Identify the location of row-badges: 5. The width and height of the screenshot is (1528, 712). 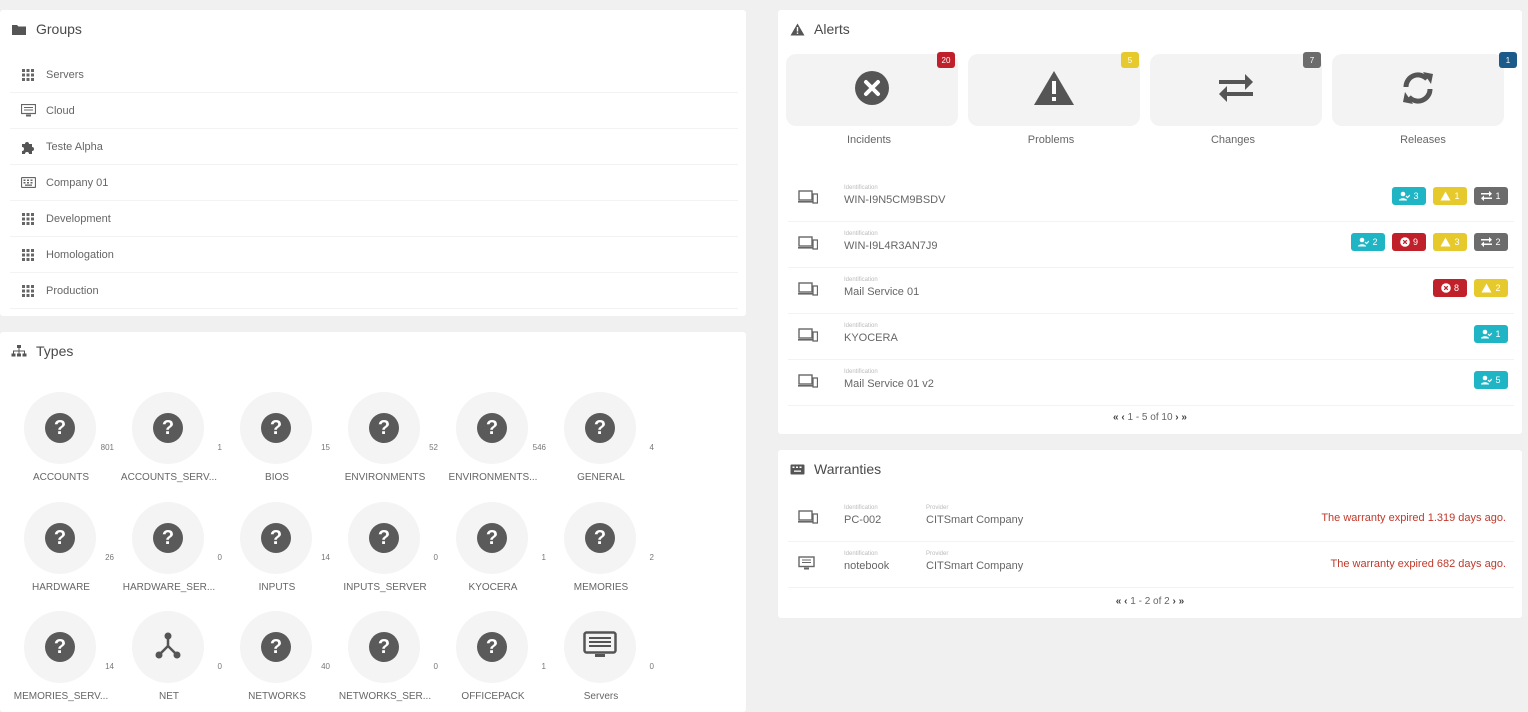
(1491, 380).